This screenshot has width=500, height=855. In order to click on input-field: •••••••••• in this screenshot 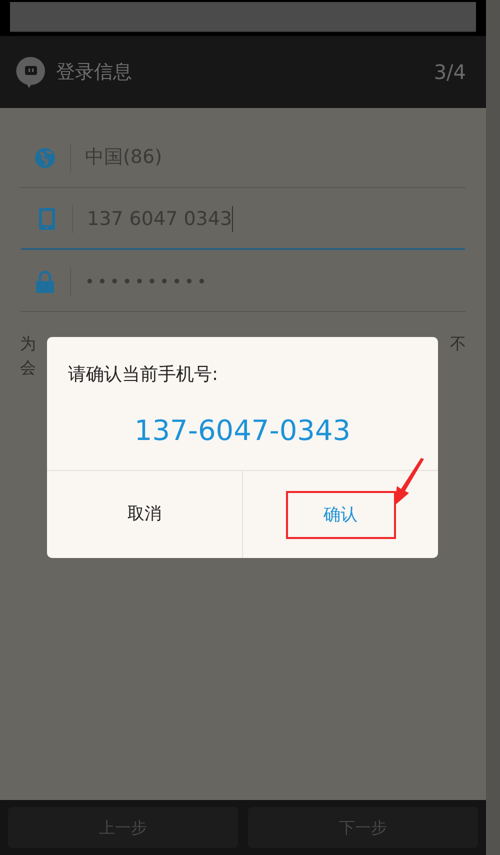, I will do `click(243, 282)`.